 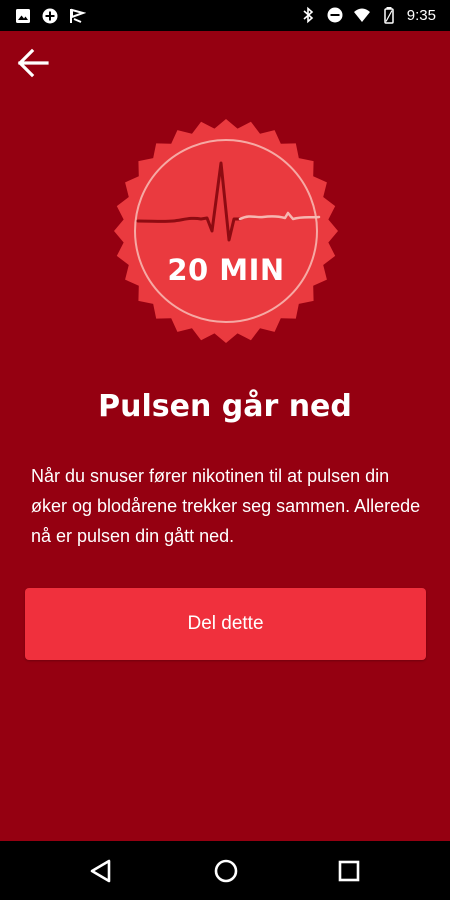 I want to click on image-icon, so click(x=23, y=16).